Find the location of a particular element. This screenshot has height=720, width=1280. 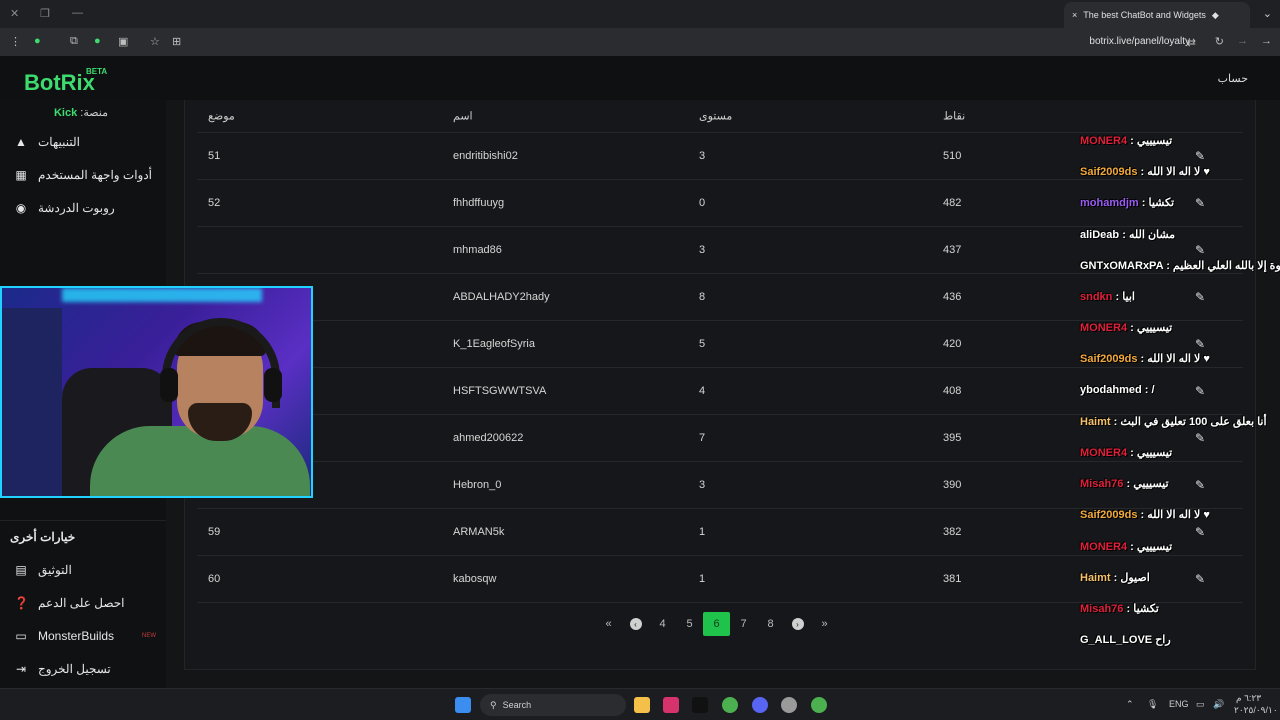

browser-tab: × The best ChatBot and Widgets ◆ is located at coordinates (1157, 15).